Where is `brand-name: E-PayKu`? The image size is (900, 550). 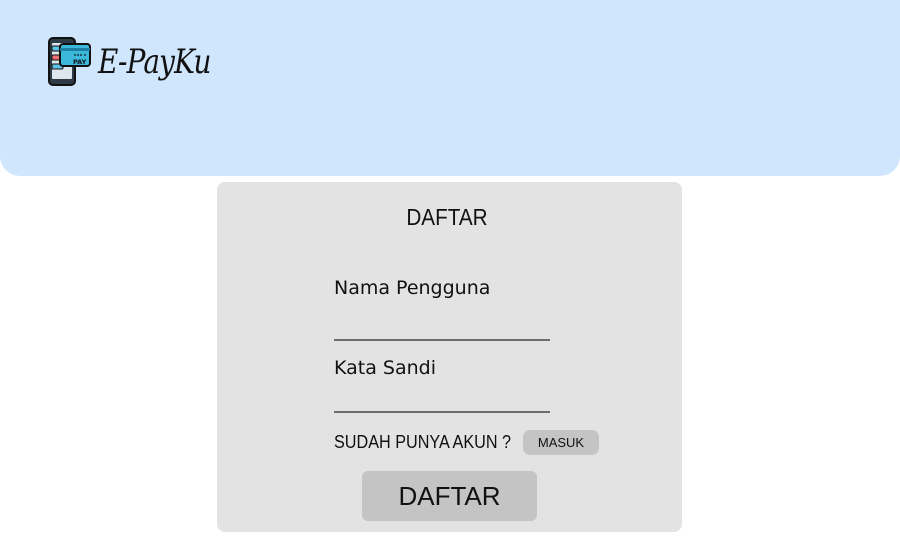 brand-name: E-PayKu is located at coordinates (154, 62).